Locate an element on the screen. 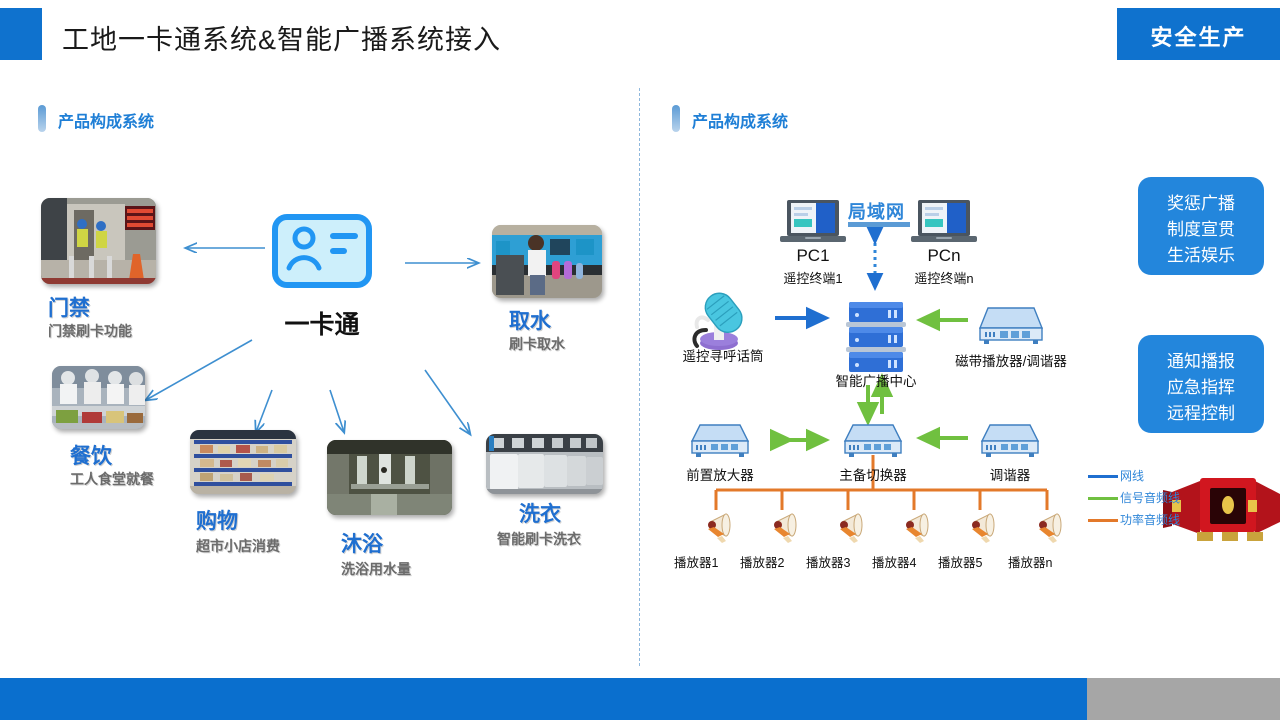 The height and width of the screenshot is (720, 1280). speaker-label-1: 播放器2 is located at coordinates (762, 563).